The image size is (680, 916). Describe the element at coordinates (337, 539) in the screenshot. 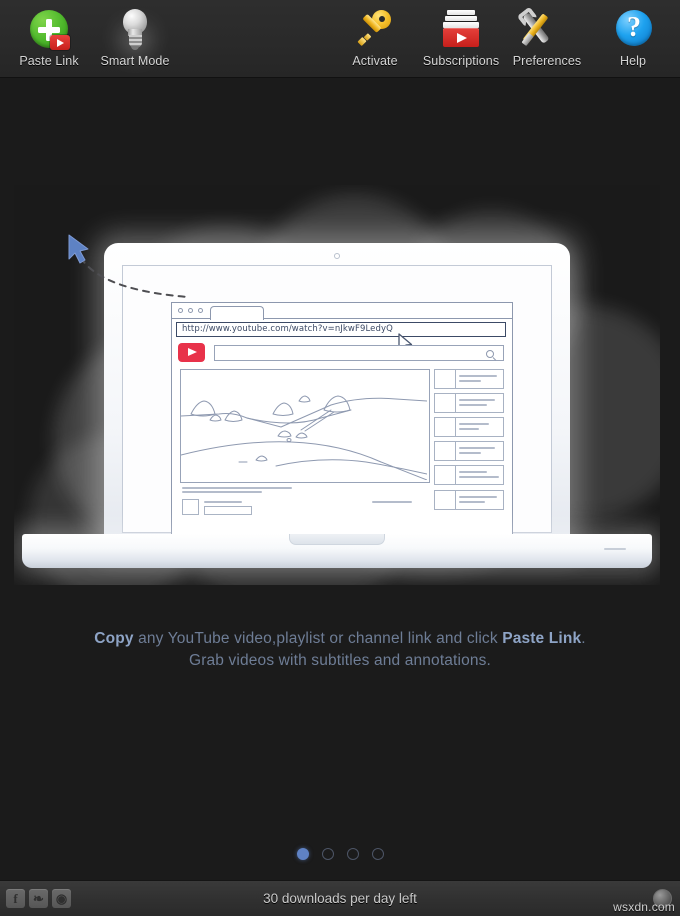

I see `trackpad-notch` at that location.